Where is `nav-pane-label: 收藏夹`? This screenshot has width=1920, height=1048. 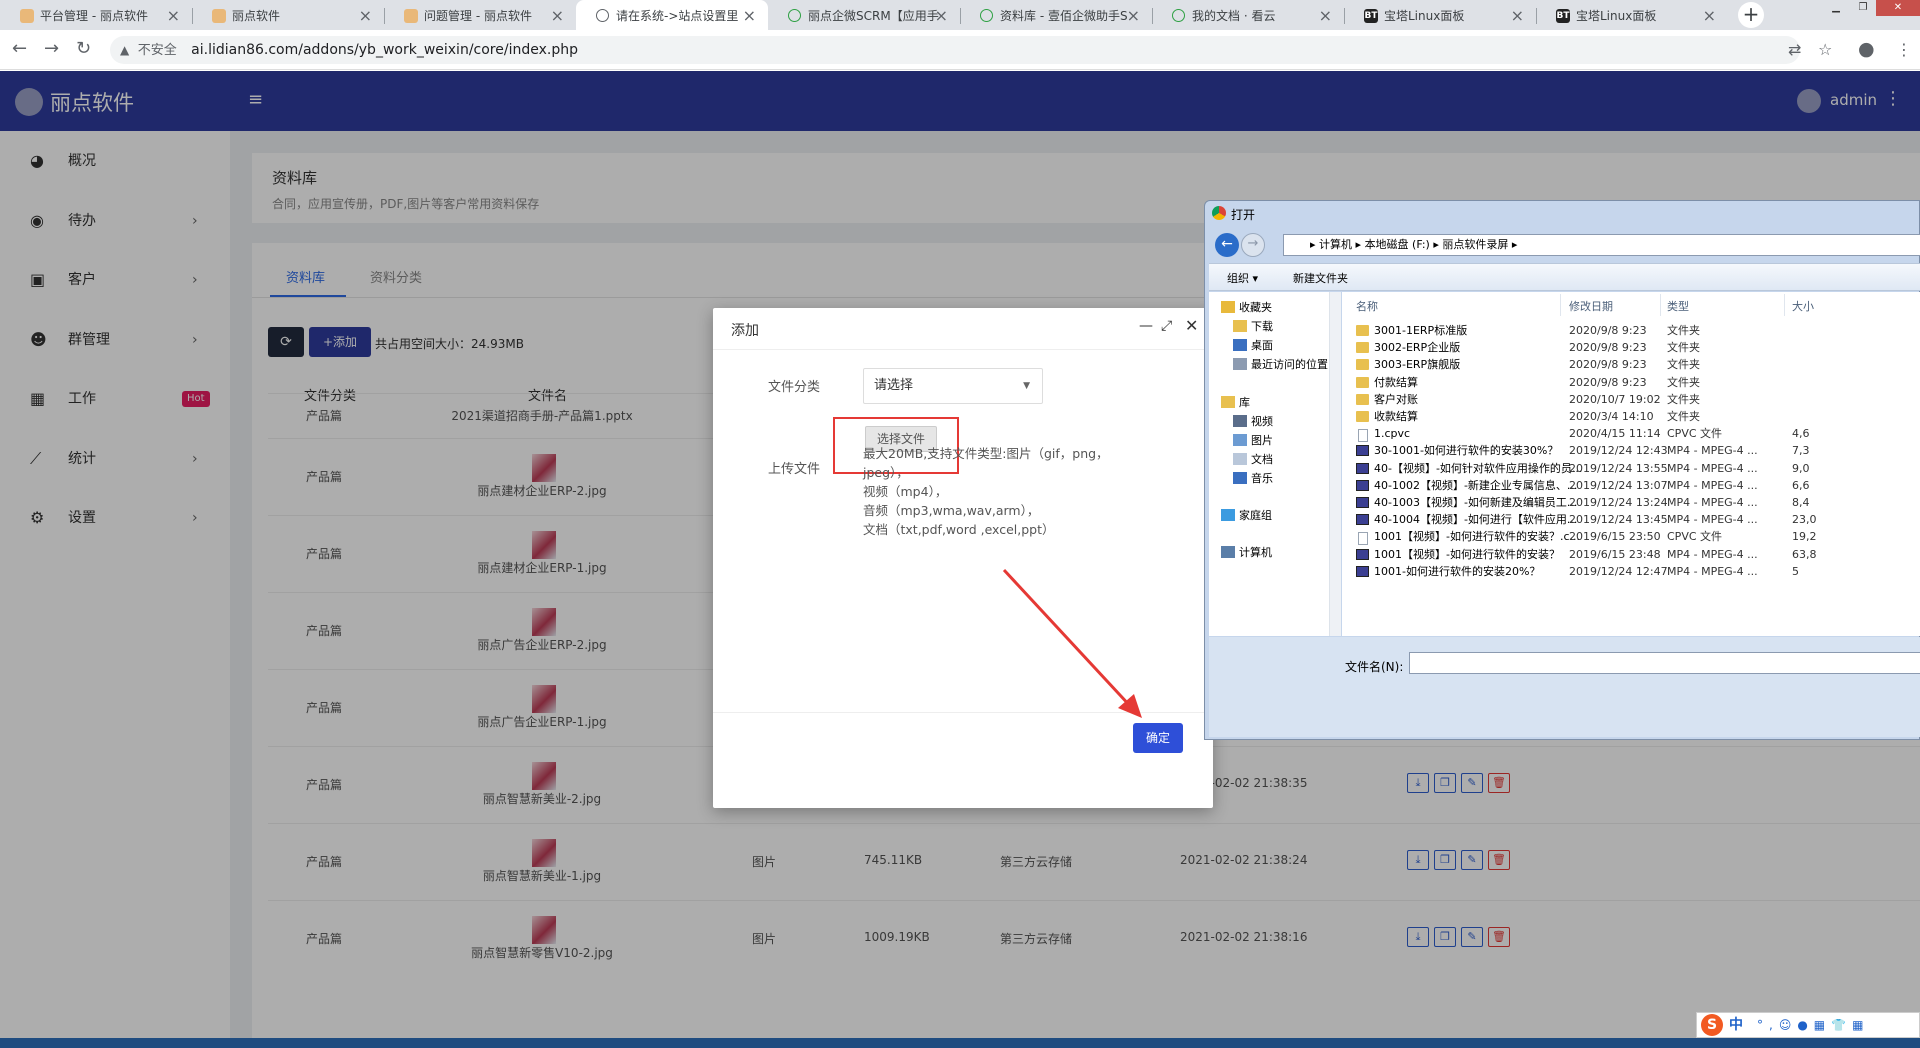
nav-pane-label: 收藏夹 is located at coordinates (1255, 307).